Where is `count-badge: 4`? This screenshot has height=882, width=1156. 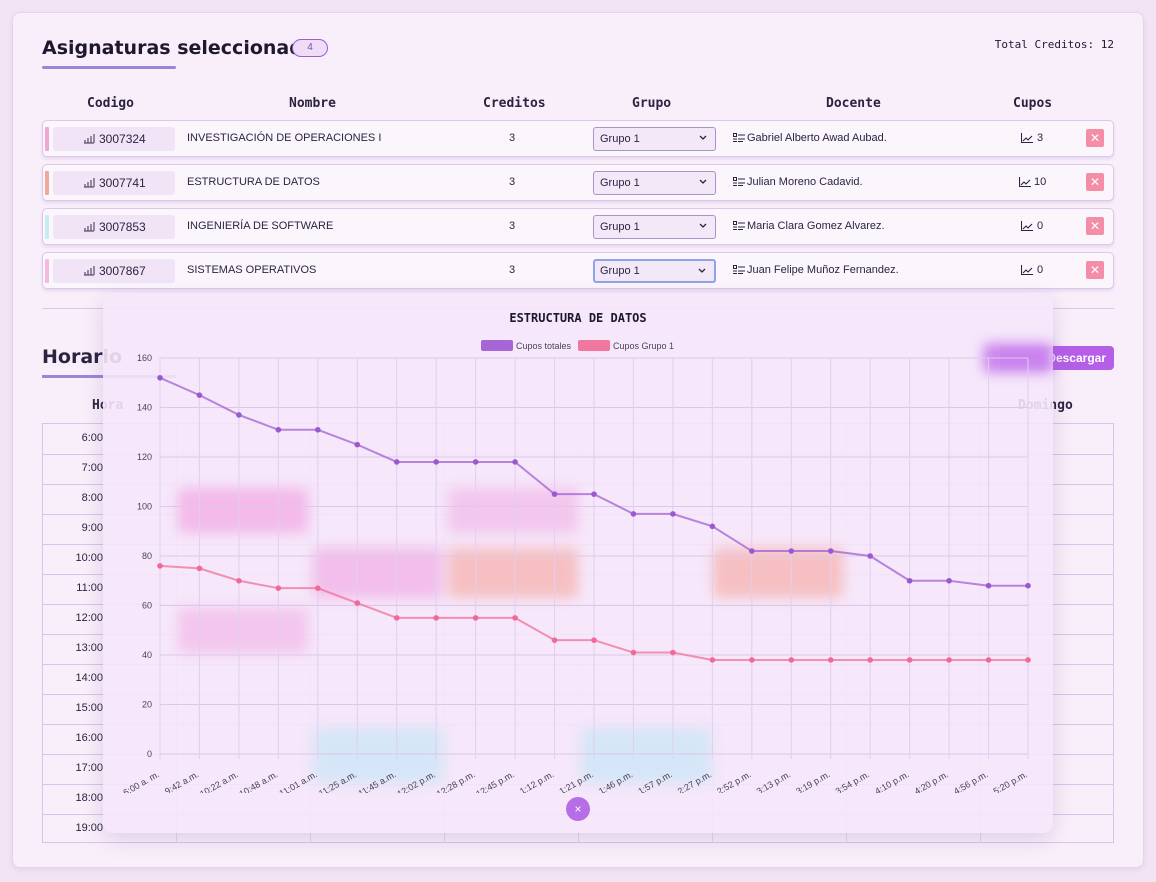
count-badge: 4 is located at coordinates (310, 48).